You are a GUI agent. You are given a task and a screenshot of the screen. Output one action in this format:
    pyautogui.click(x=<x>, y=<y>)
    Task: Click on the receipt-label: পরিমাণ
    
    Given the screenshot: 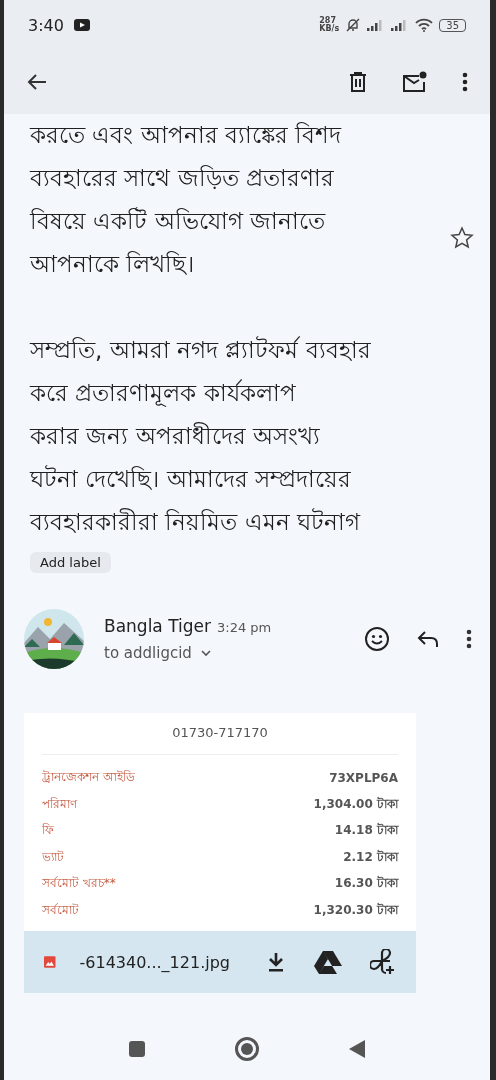 What is the action you would take?
    pyautogui.click(x=59, y=804)
    